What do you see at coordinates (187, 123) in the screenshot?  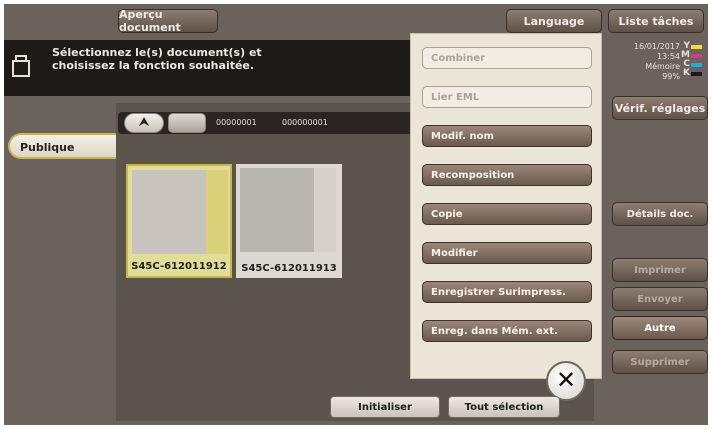 I see `folder-button` at bounding box center [187, 123].